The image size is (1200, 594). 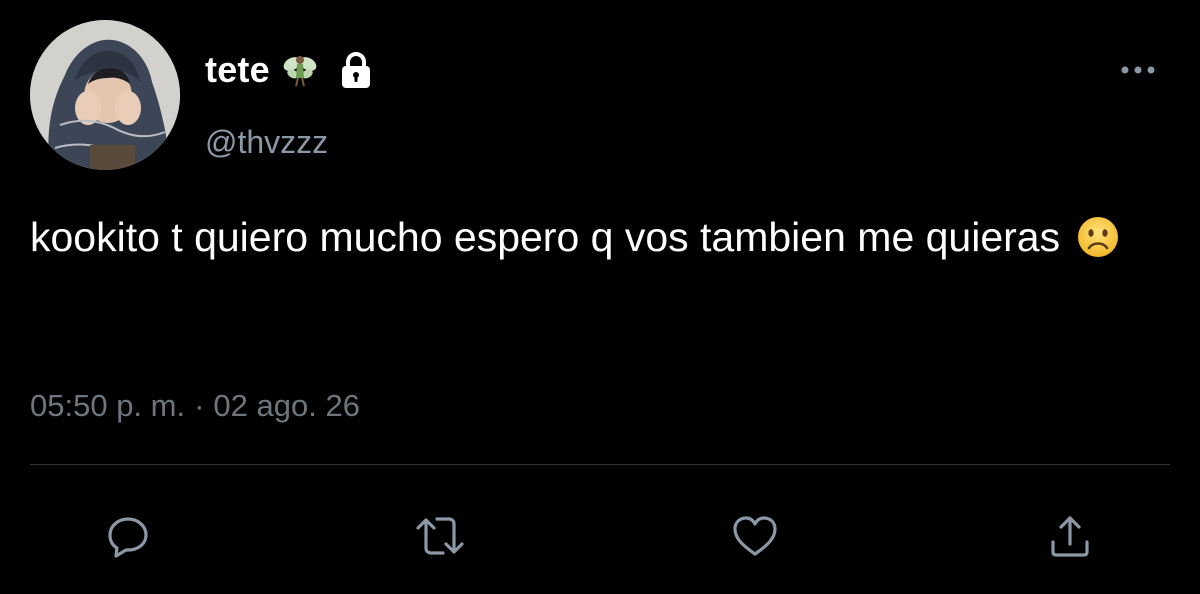 What do you see at coordinates (356, 70) in the screenshot?
I see `lock-icon` at bounding box center [356, 70].